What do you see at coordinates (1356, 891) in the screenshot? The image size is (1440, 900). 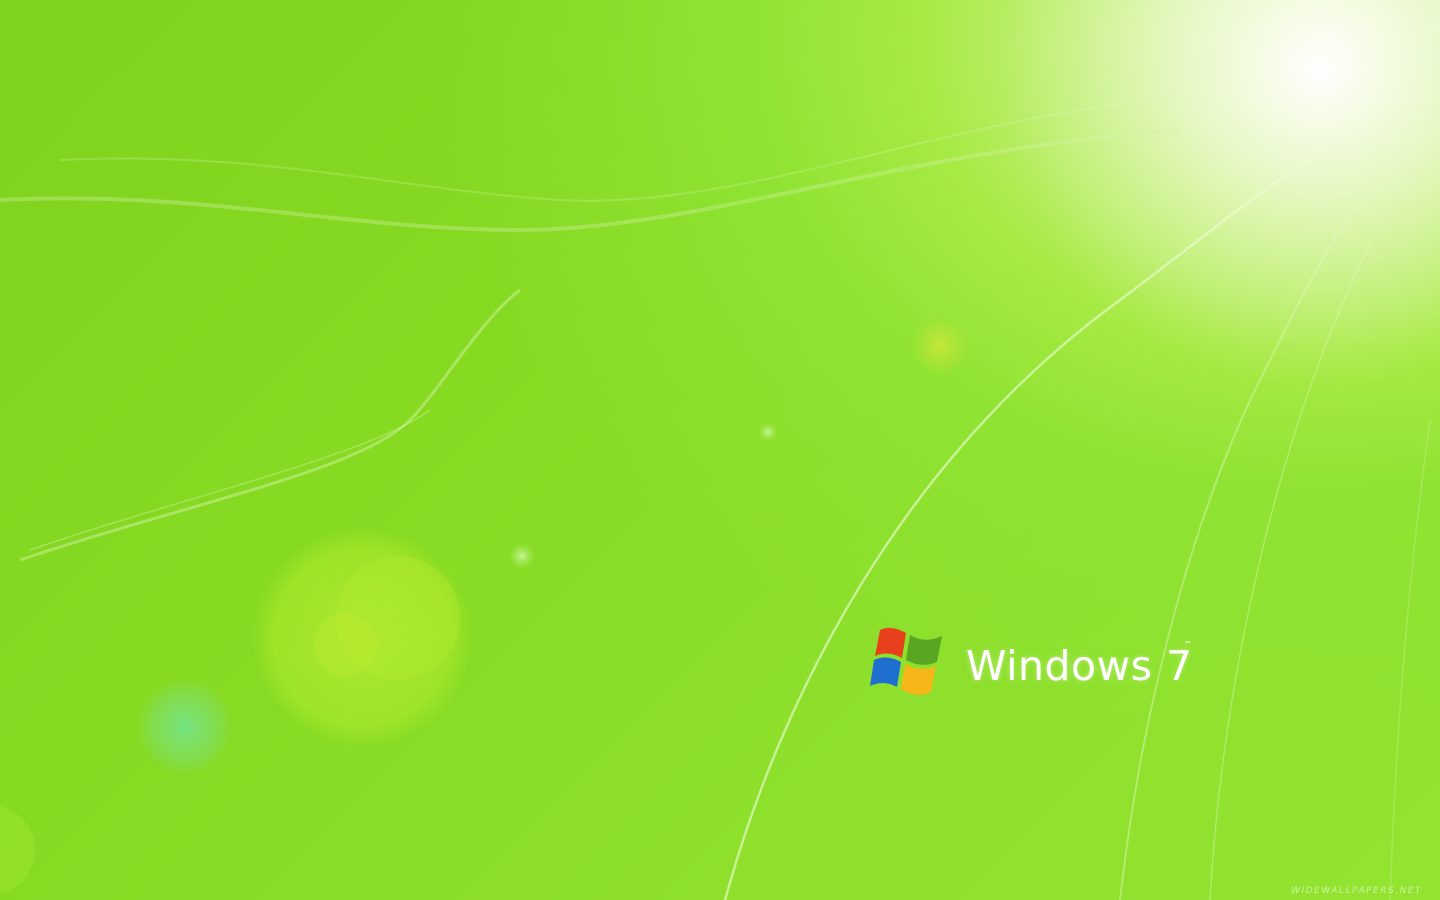 I see `site-watermark: WIDEWALLPAPERS.NET` at bounding box center [1356, 891].